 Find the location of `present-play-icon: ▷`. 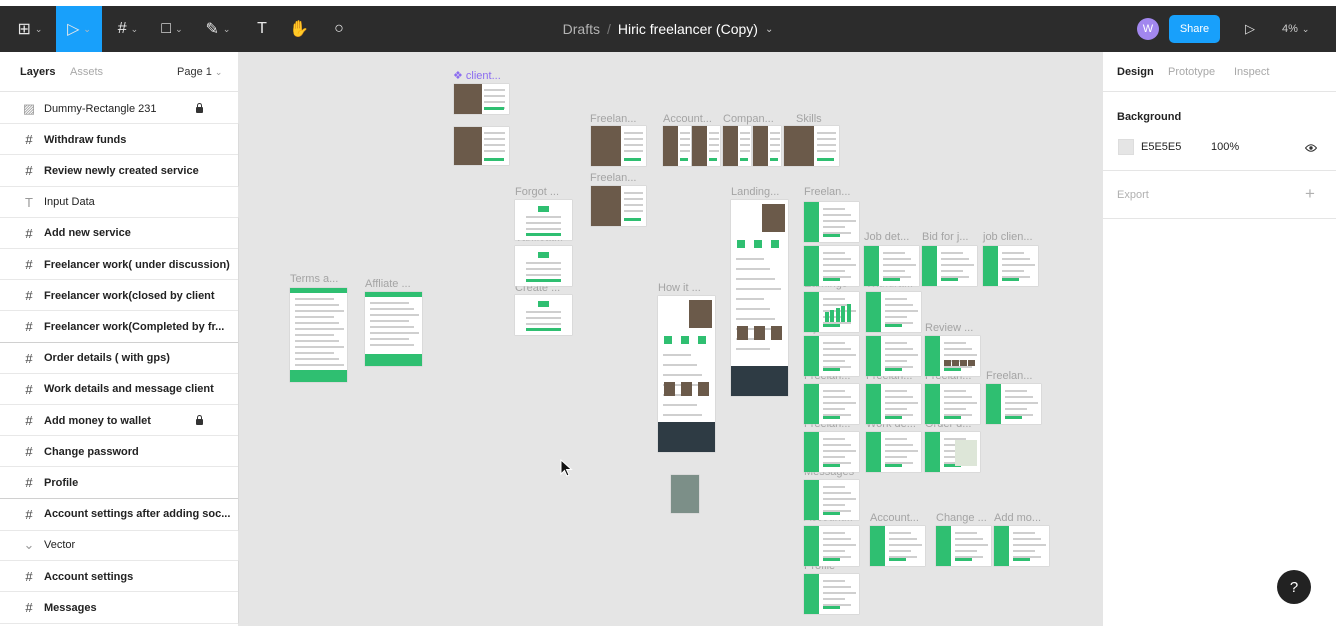

present-play-icon: ▷ is located at coordinates (1250, 29).